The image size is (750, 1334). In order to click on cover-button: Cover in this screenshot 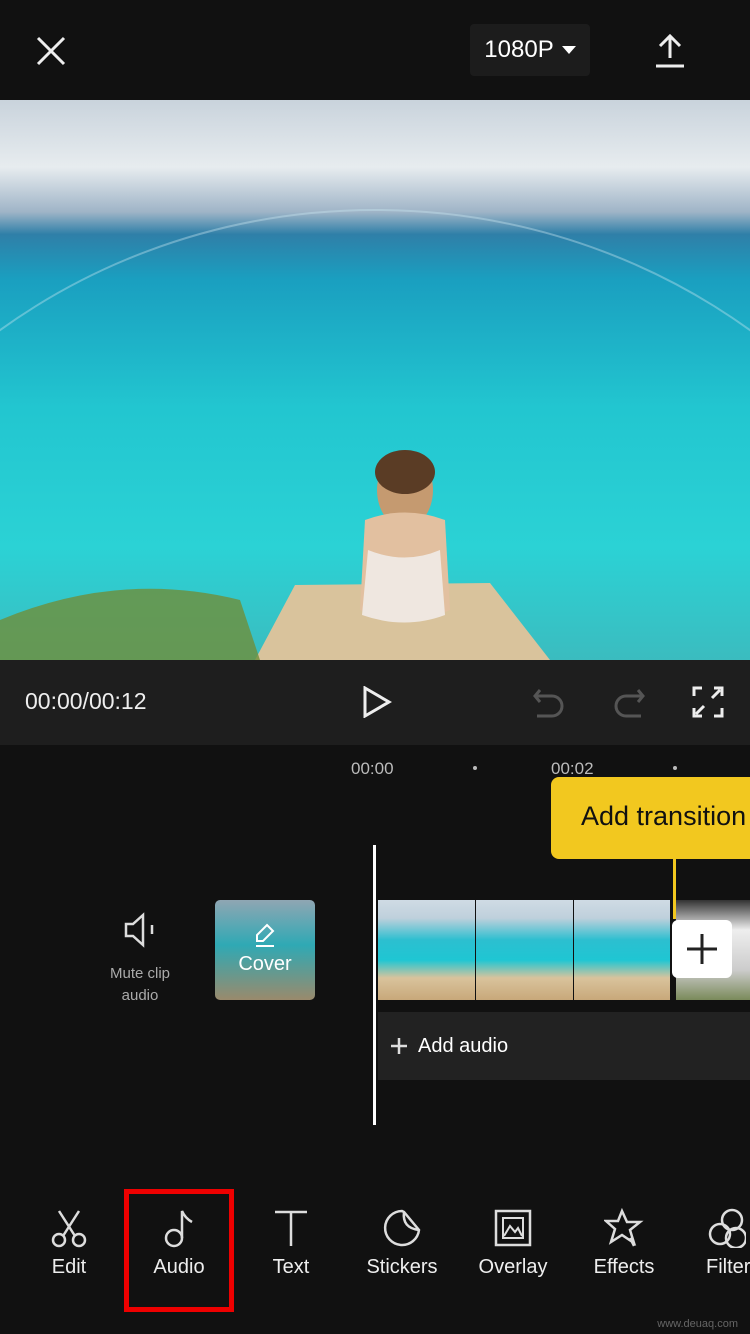, I will do `click(265, 950)`.